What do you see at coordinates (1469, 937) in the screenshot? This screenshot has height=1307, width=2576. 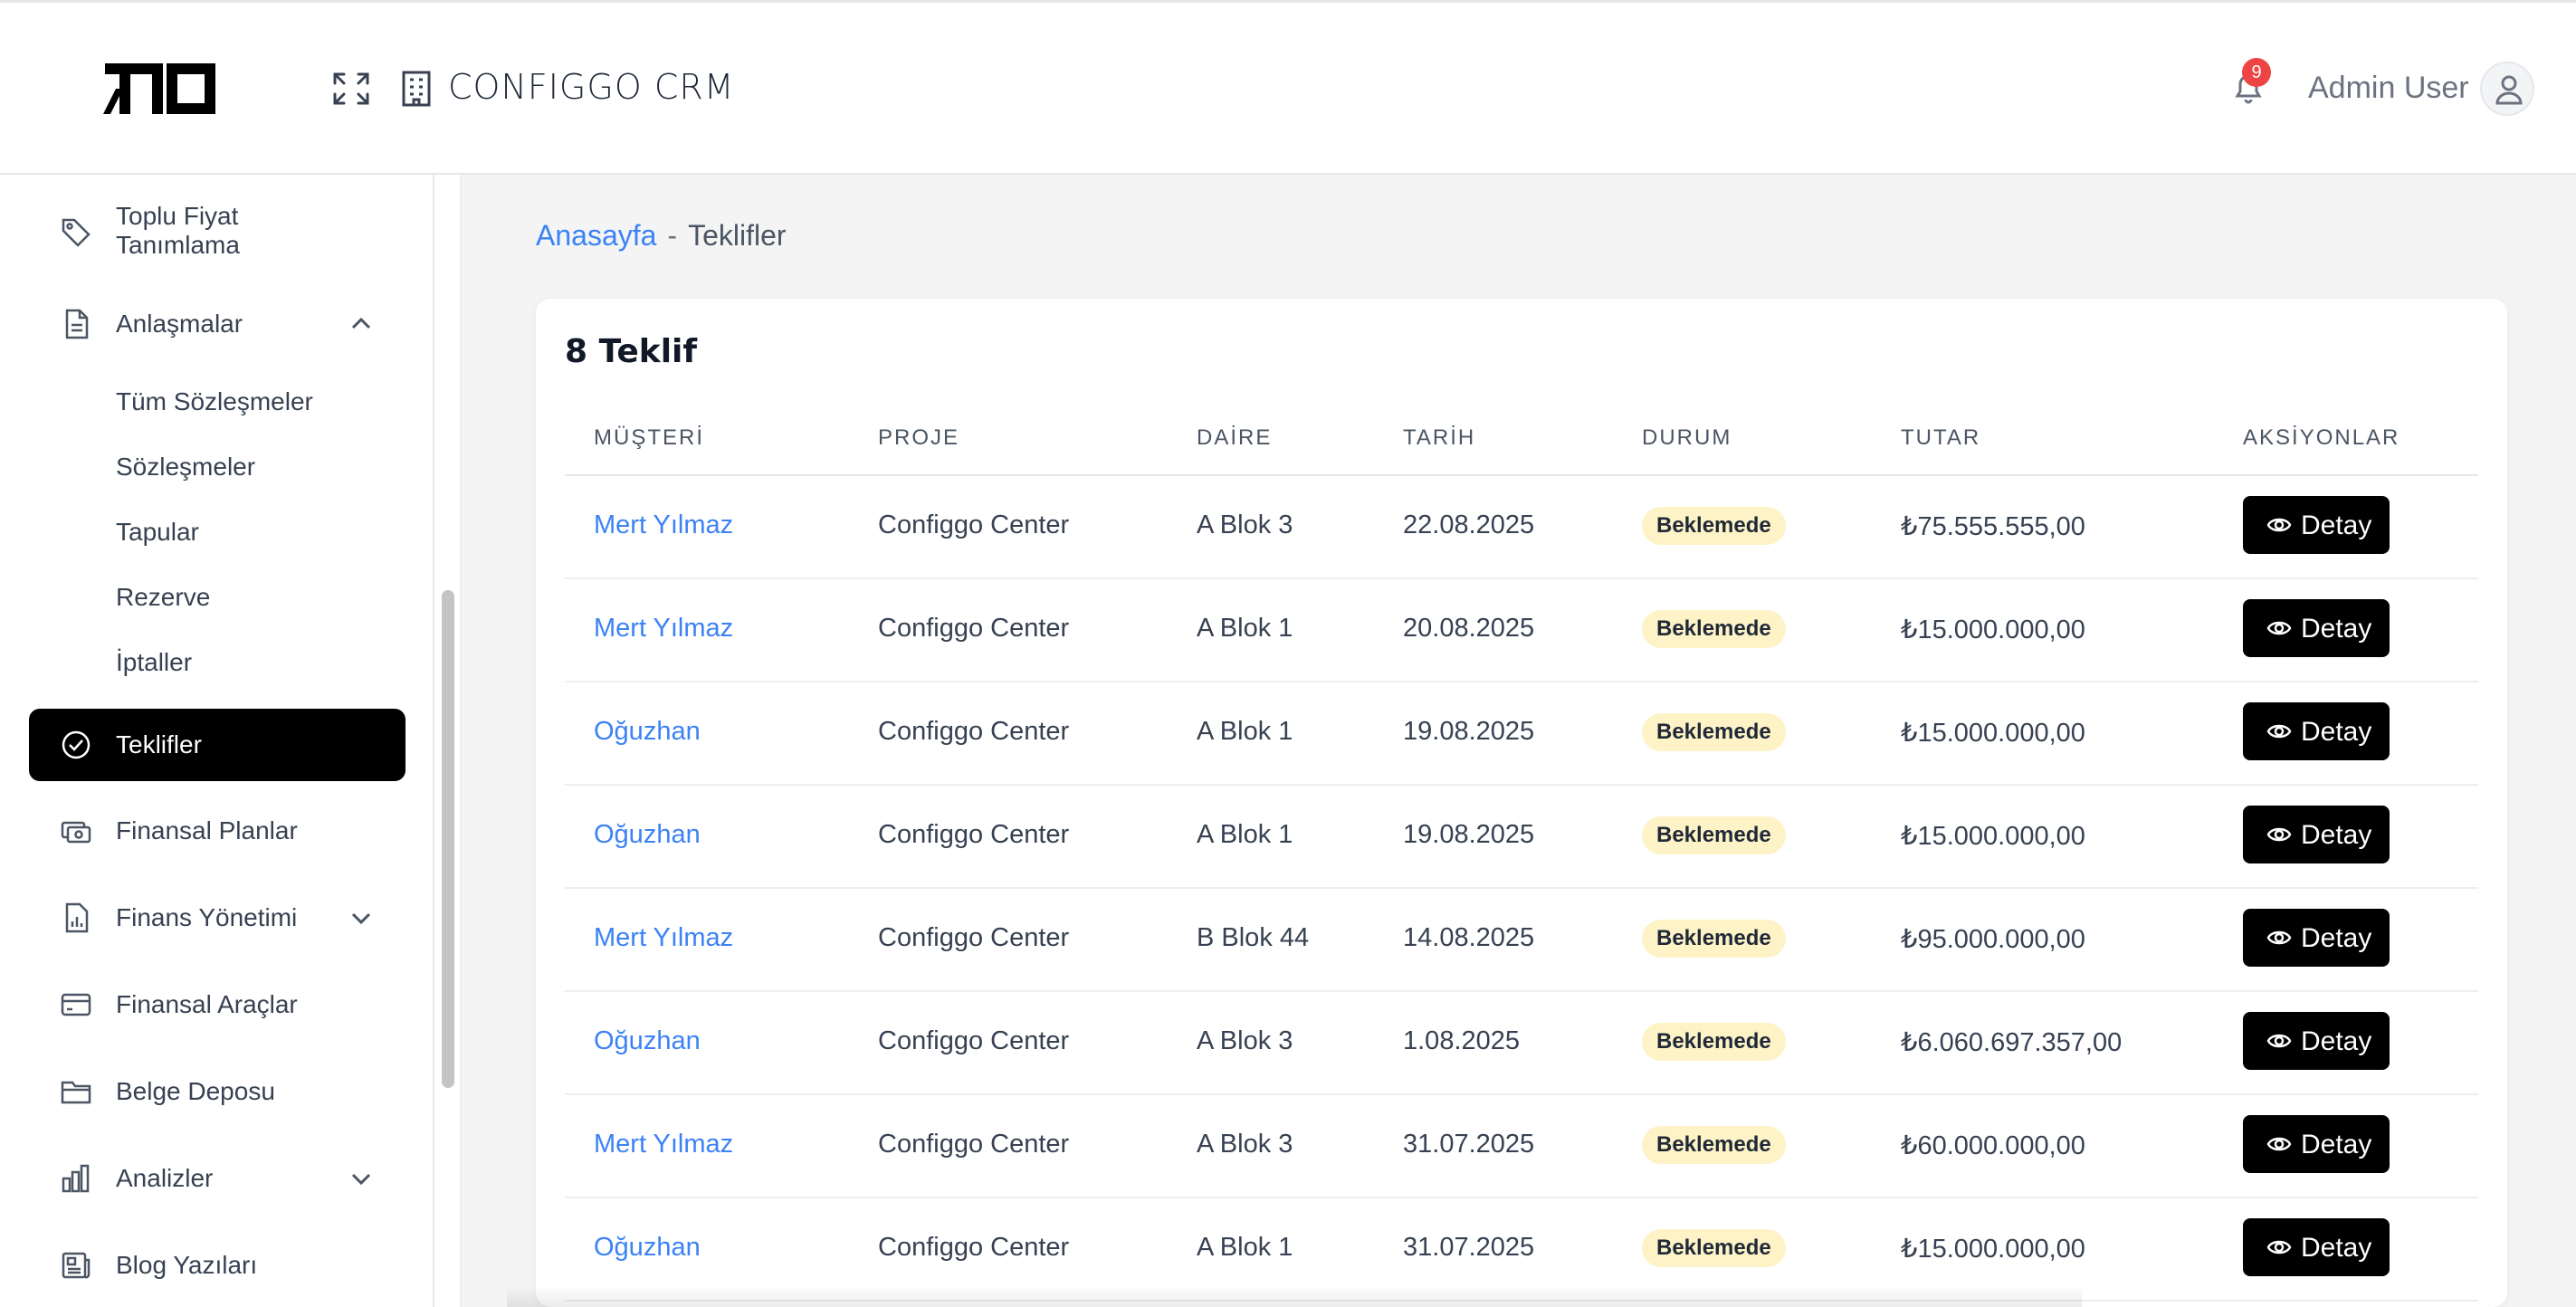 I see `date-cell: 14.08.2025` at bounding box center [1469, 937].